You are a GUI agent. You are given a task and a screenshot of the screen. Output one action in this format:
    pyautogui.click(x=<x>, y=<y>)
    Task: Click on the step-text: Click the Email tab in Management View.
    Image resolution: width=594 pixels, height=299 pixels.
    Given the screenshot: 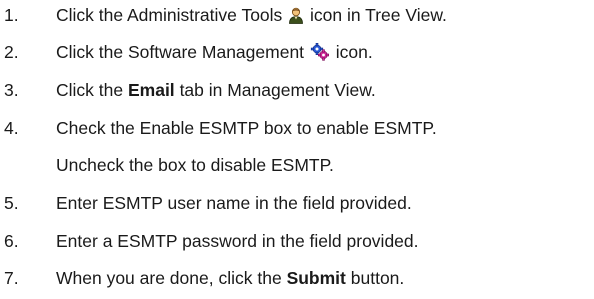 What is the action you would take?
    pyautogui.click(x=216, y=90)
    